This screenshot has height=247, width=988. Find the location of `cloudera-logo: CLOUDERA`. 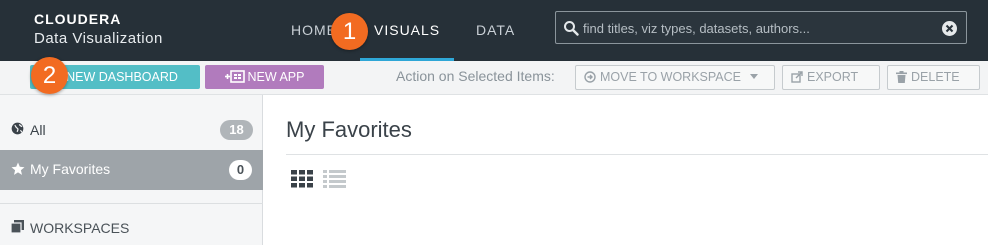

cloudera-logo: CLOUDERA is located at coordinates (78, 19).